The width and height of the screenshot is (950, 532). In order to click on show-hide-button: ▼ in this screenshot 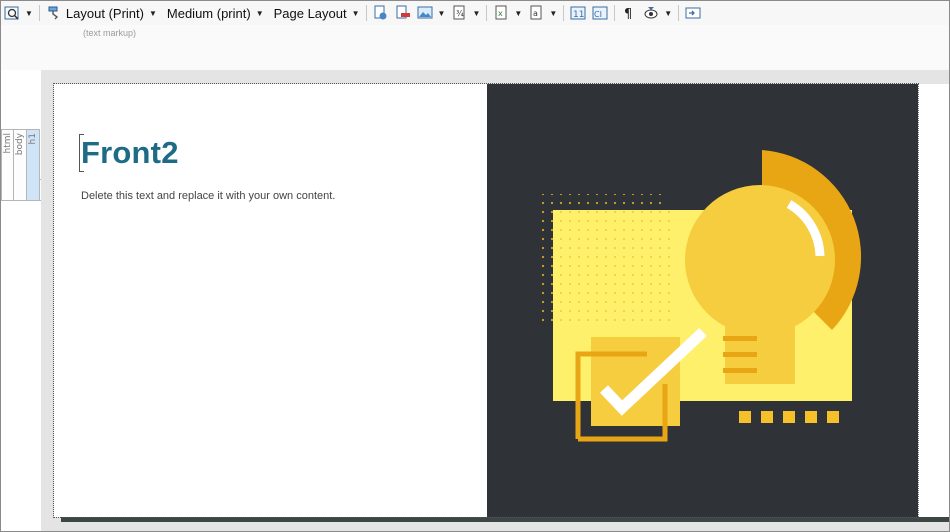, I will do `click(657, 13)`.